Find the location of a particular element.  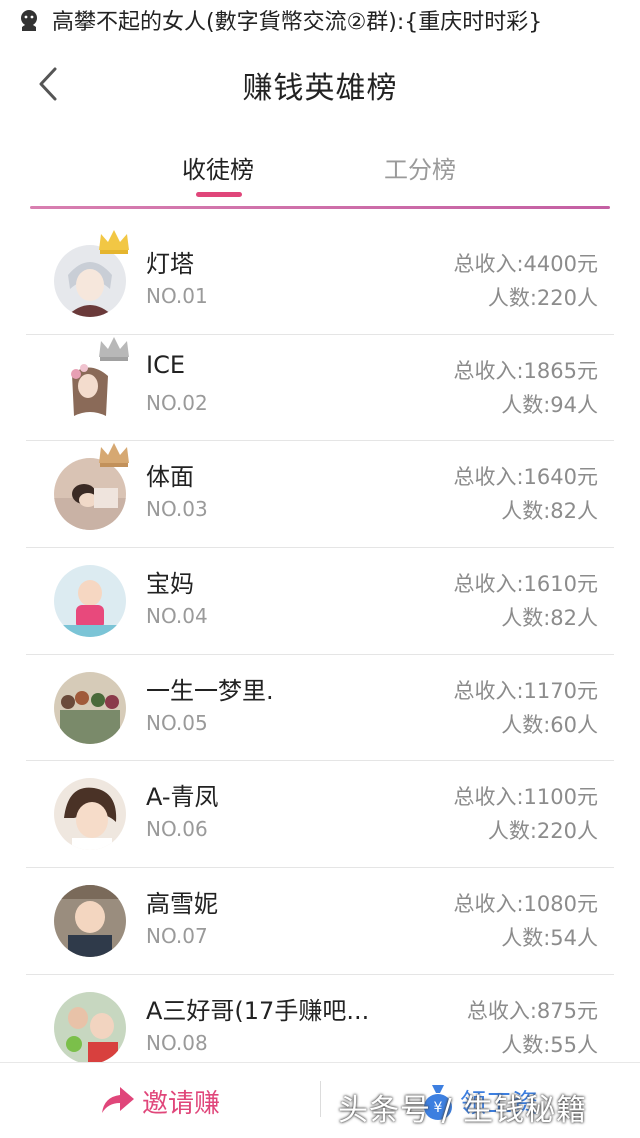

total-income: 总收入:1865元 is located at coordinates (525, 370).